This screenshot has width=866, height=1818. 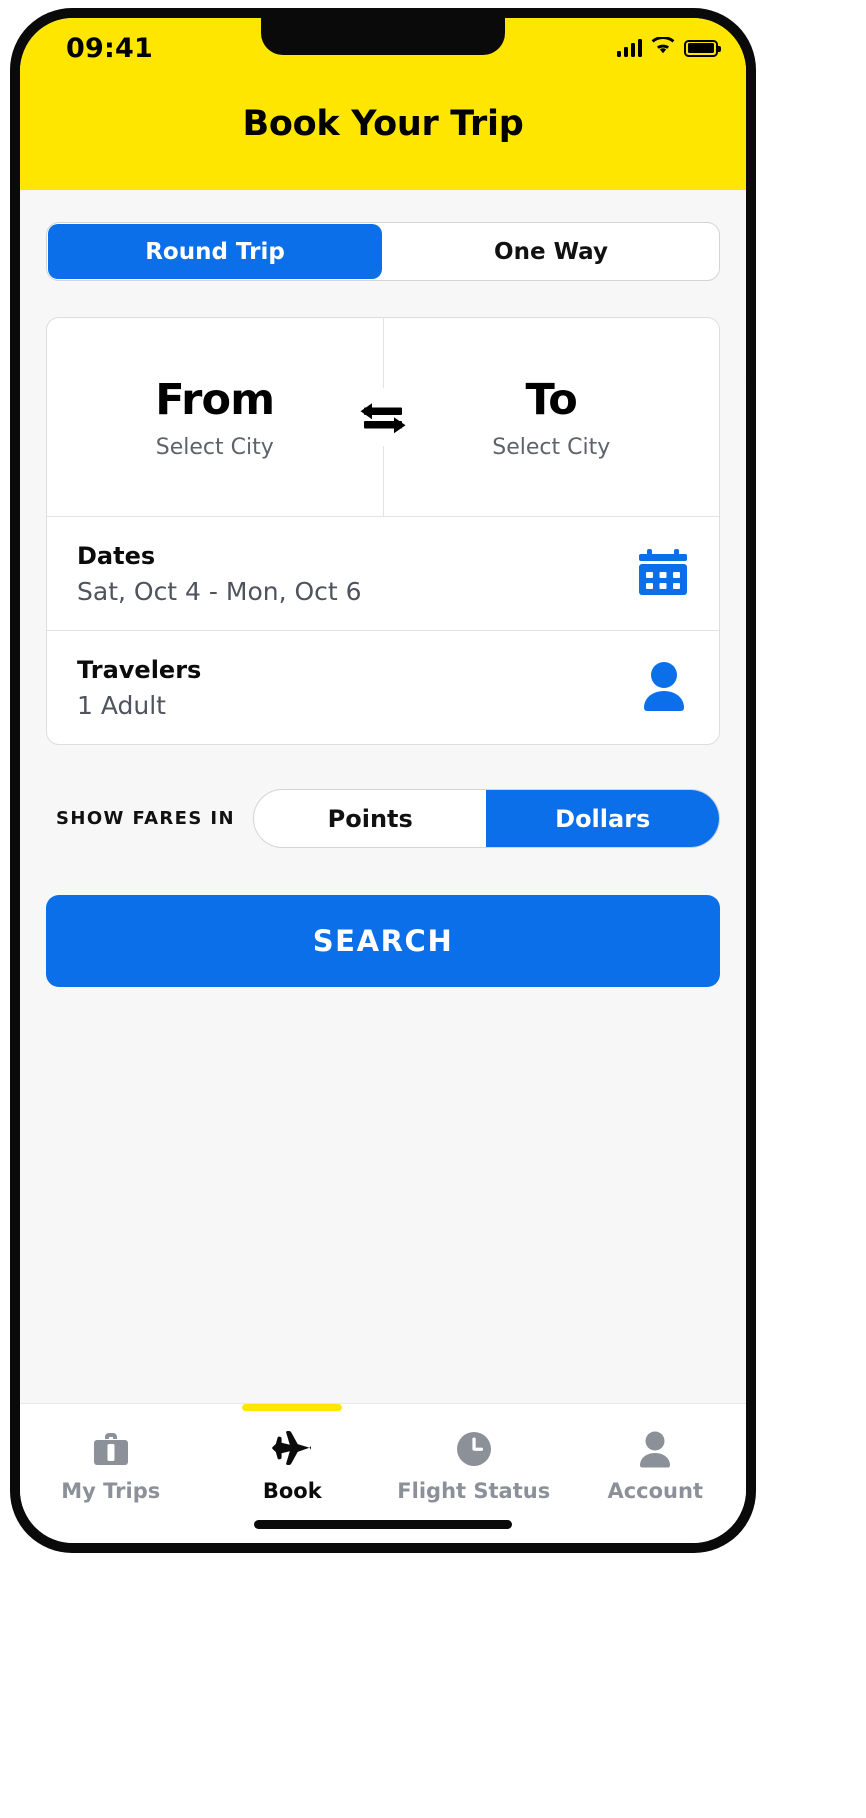 I want to click on calendar-icon, so click(x=663, y=574).